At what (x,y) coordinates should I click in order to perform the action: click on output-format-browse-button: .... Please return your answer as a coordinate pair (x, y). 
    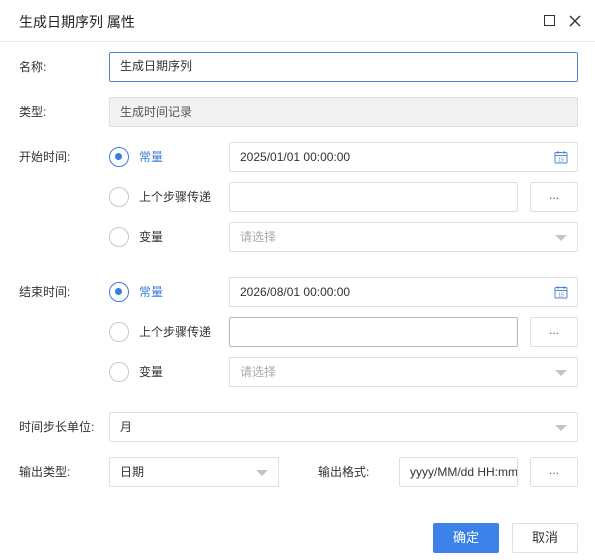
    Looking at the image, I should click on (554, 472).